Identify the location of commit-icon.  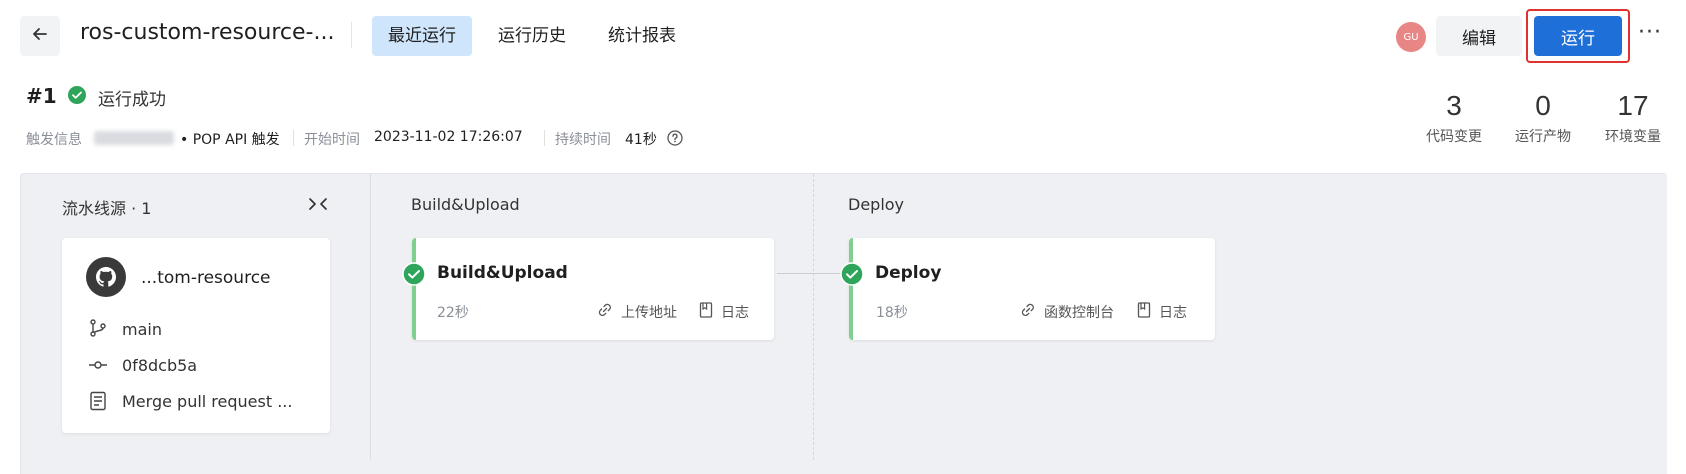
(98, 367).